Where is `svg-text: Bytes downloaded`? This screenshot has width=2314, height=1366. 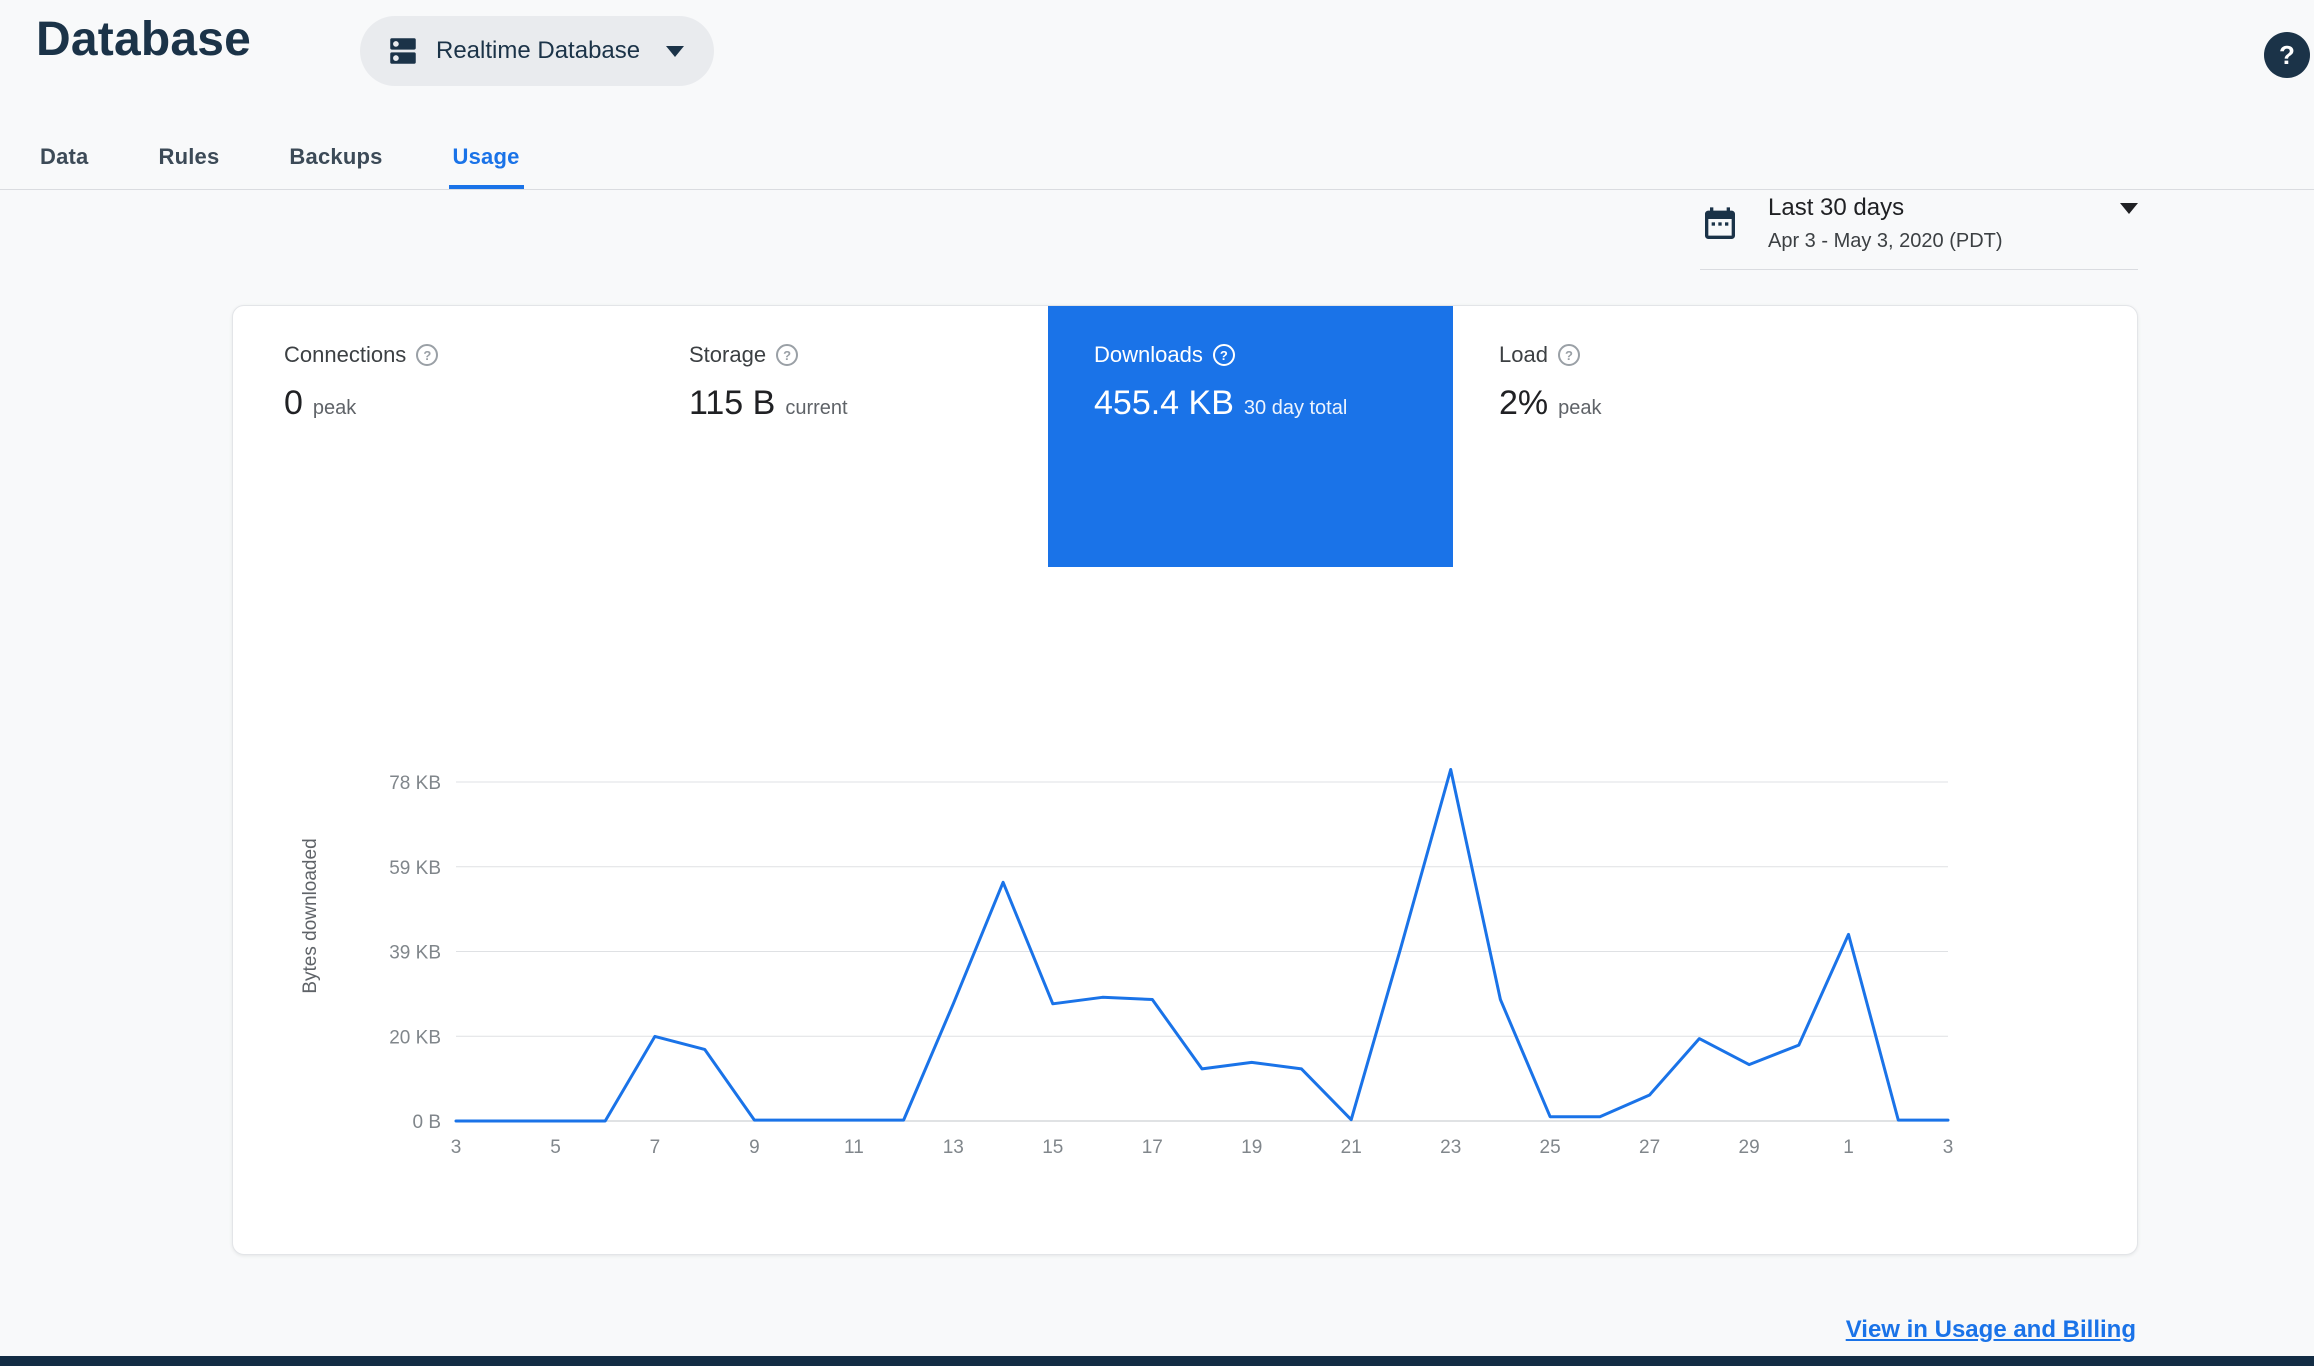 svg-text: Bytes downloaded is located at coordinates (310, 915).